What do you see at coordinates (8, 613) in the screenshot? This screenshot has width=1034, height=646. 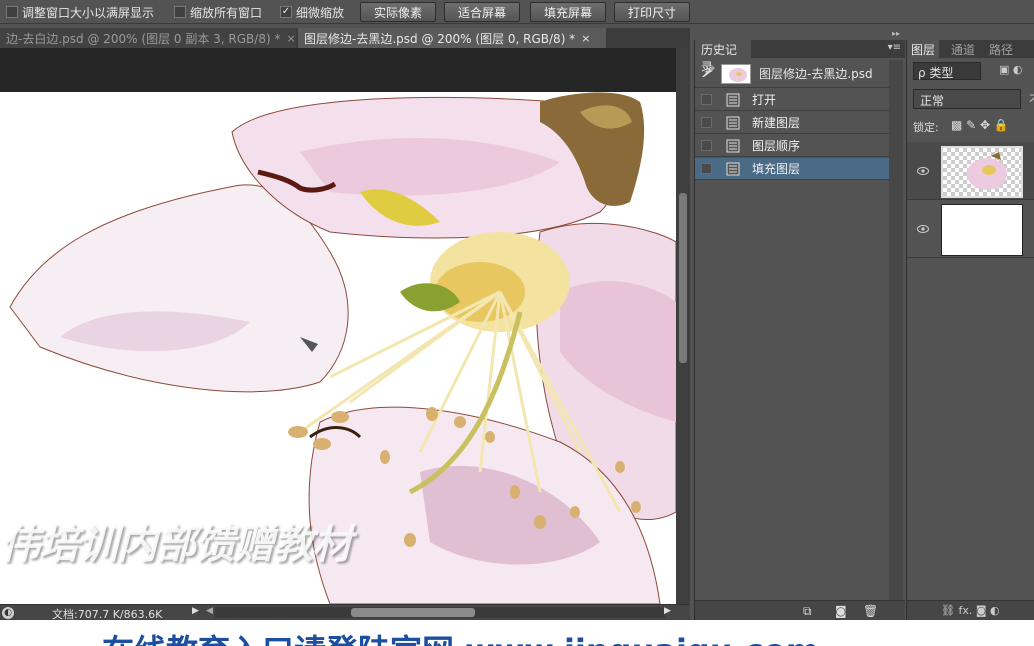 I see `status-menu-icon: ◐` at bounding box center [8, 613].